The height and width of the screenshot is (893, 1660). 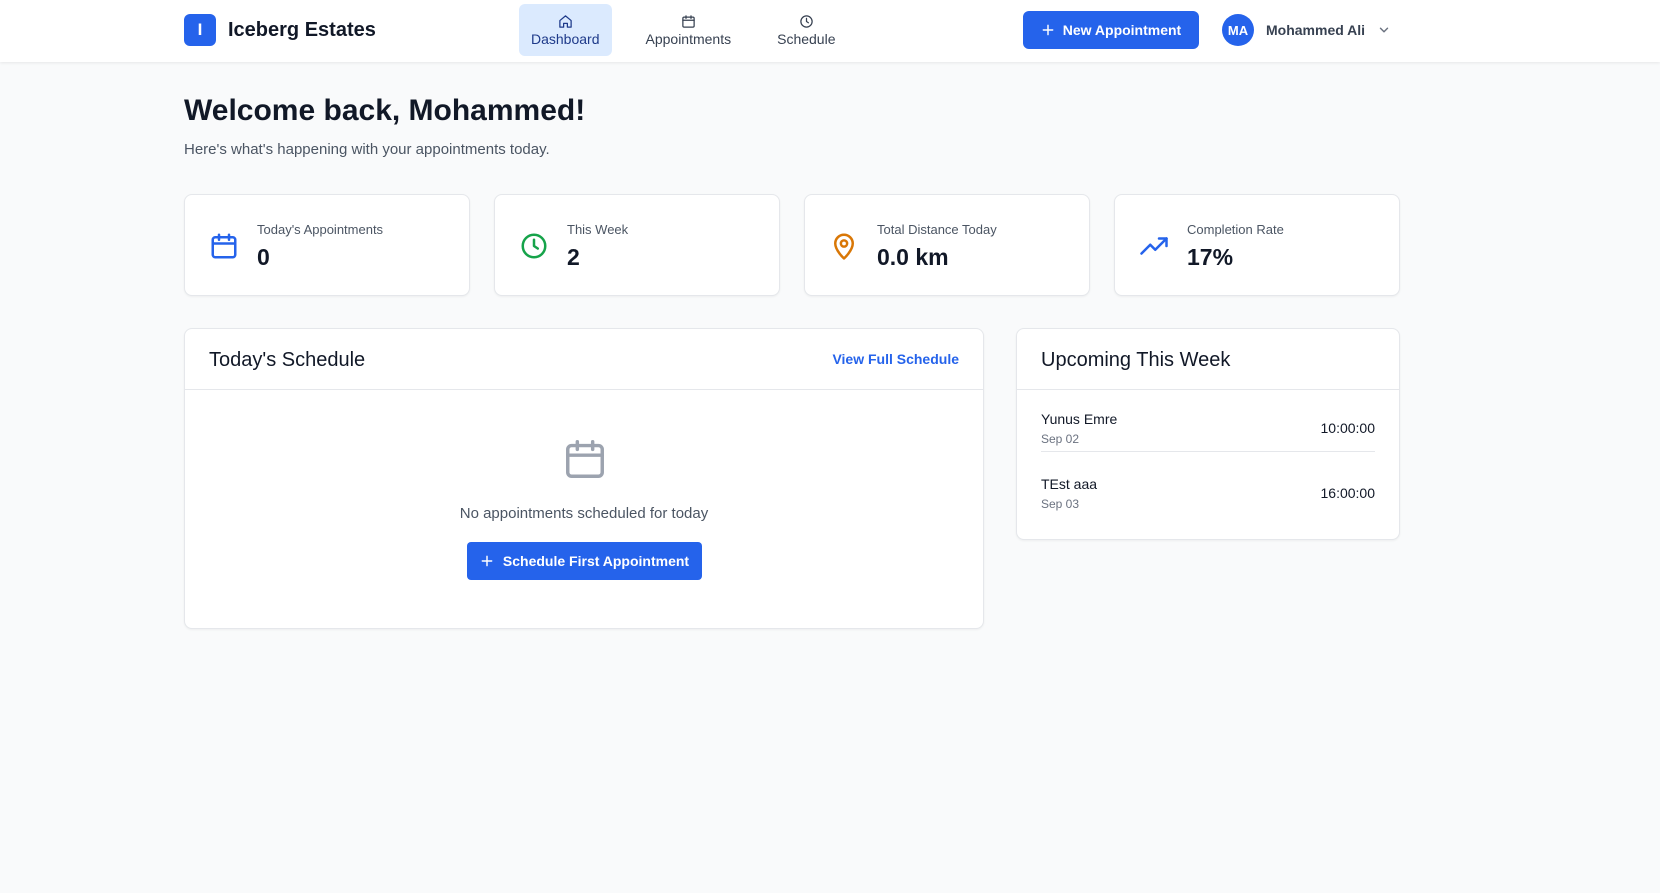 What do you see at coordinates (937, 229) in the screenshot?
I see `stat-label: Total Distance Today` at bounding box center [937, 229].